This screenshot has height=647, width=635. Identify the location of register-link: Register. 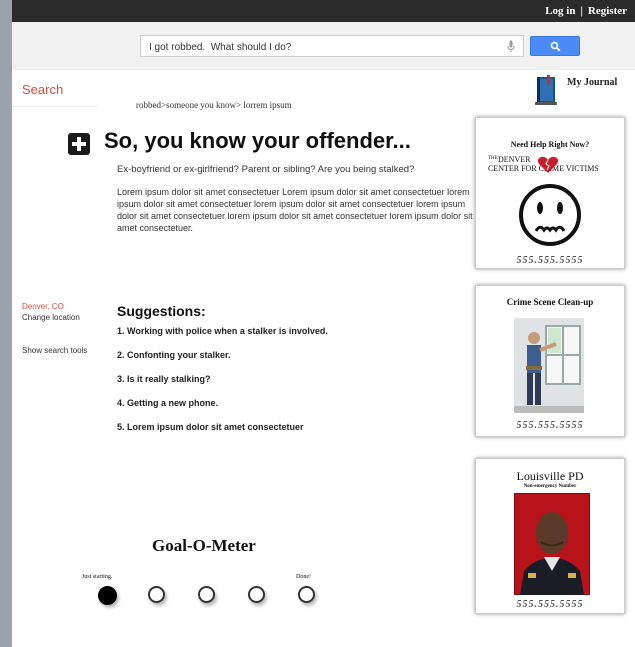
(607, 11).